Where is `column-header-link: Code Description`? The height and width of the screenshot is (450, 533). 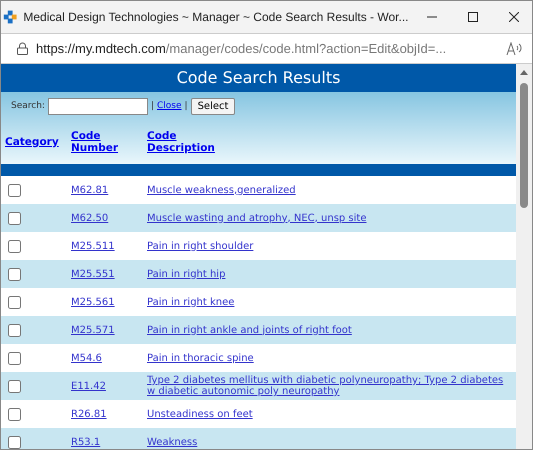
column-header-link: Code Description is located at coordinates (181, 142).